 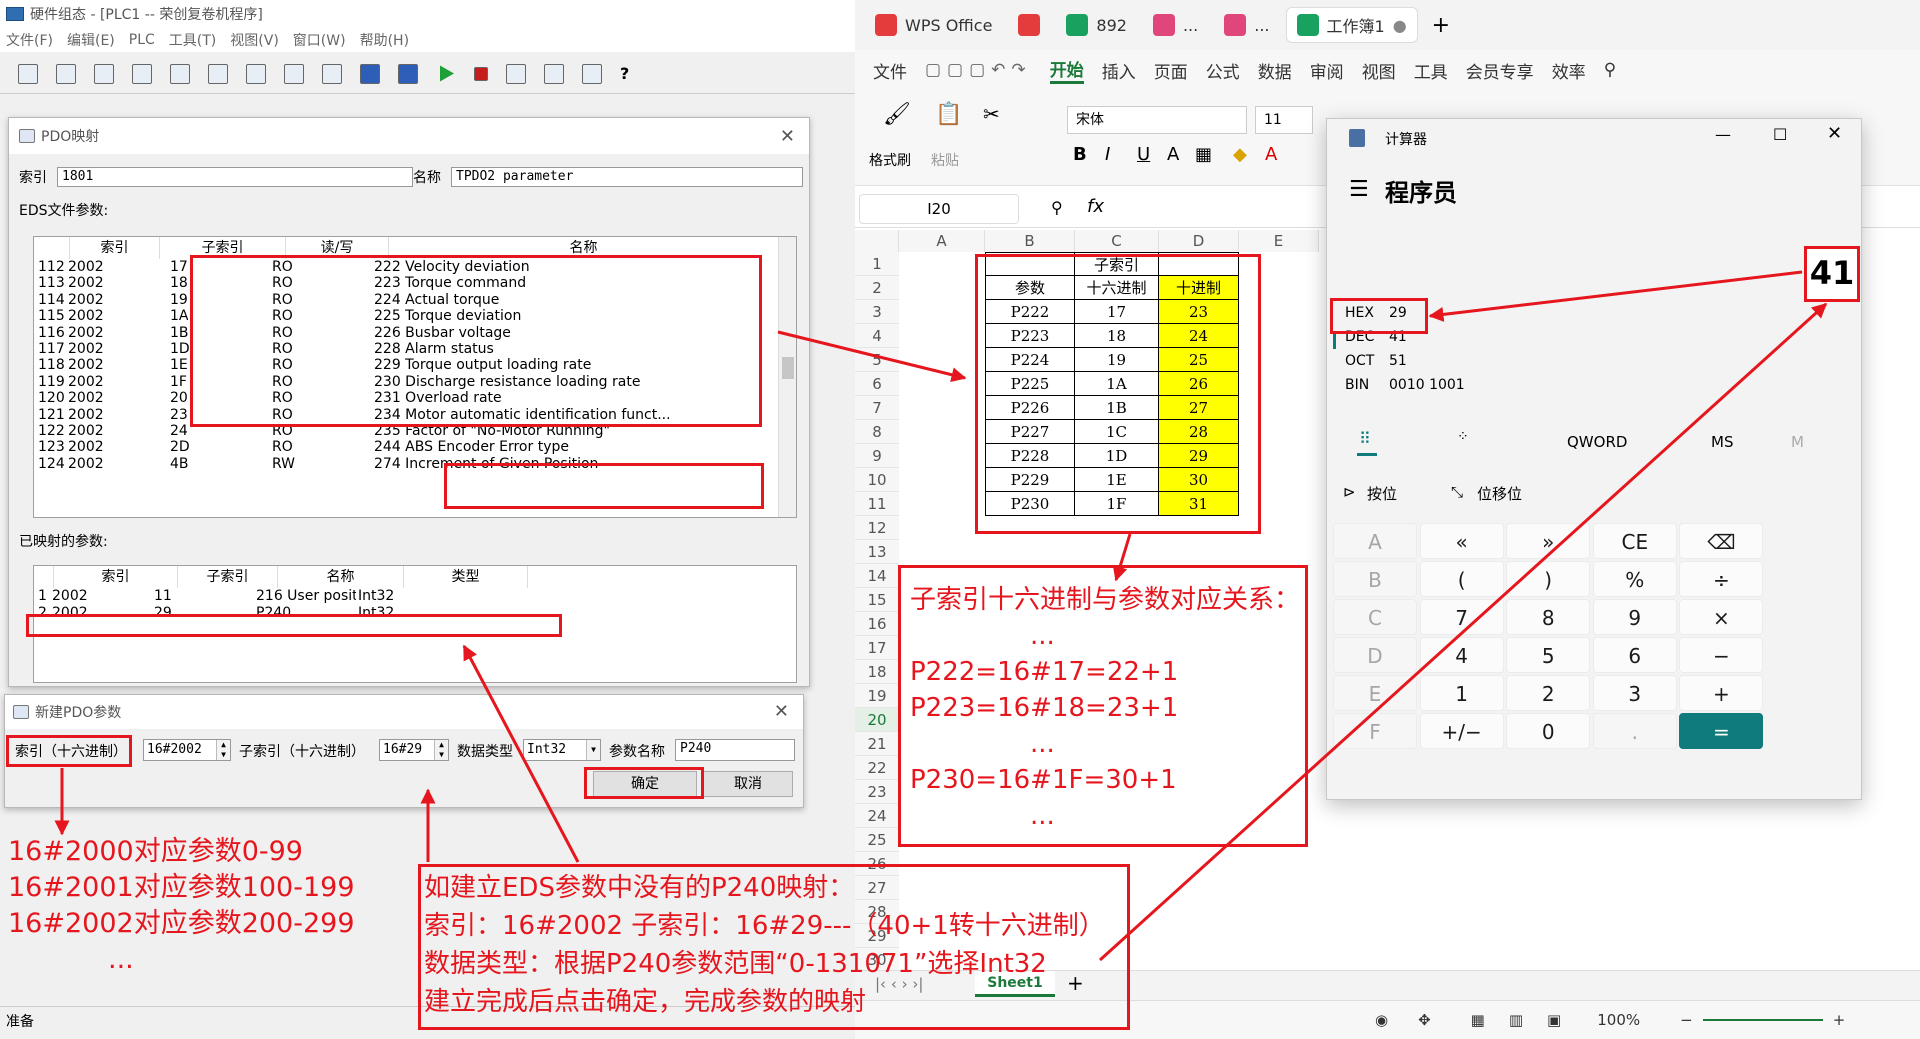 I want to click on key-d-button: D, so click(x=1375, y=655).